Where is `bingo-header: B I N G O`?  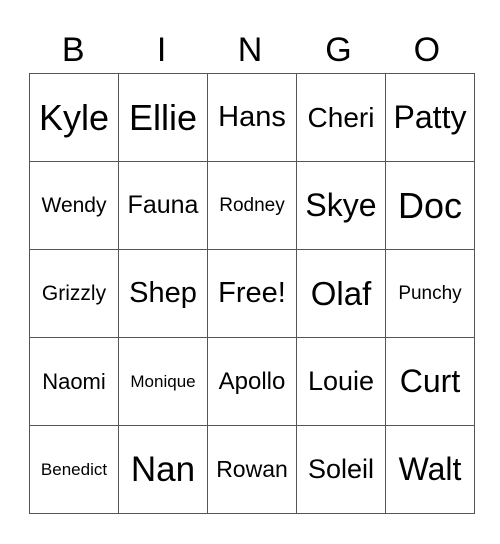
bingo-header: B I N G O is located at coordinates (250, 50).